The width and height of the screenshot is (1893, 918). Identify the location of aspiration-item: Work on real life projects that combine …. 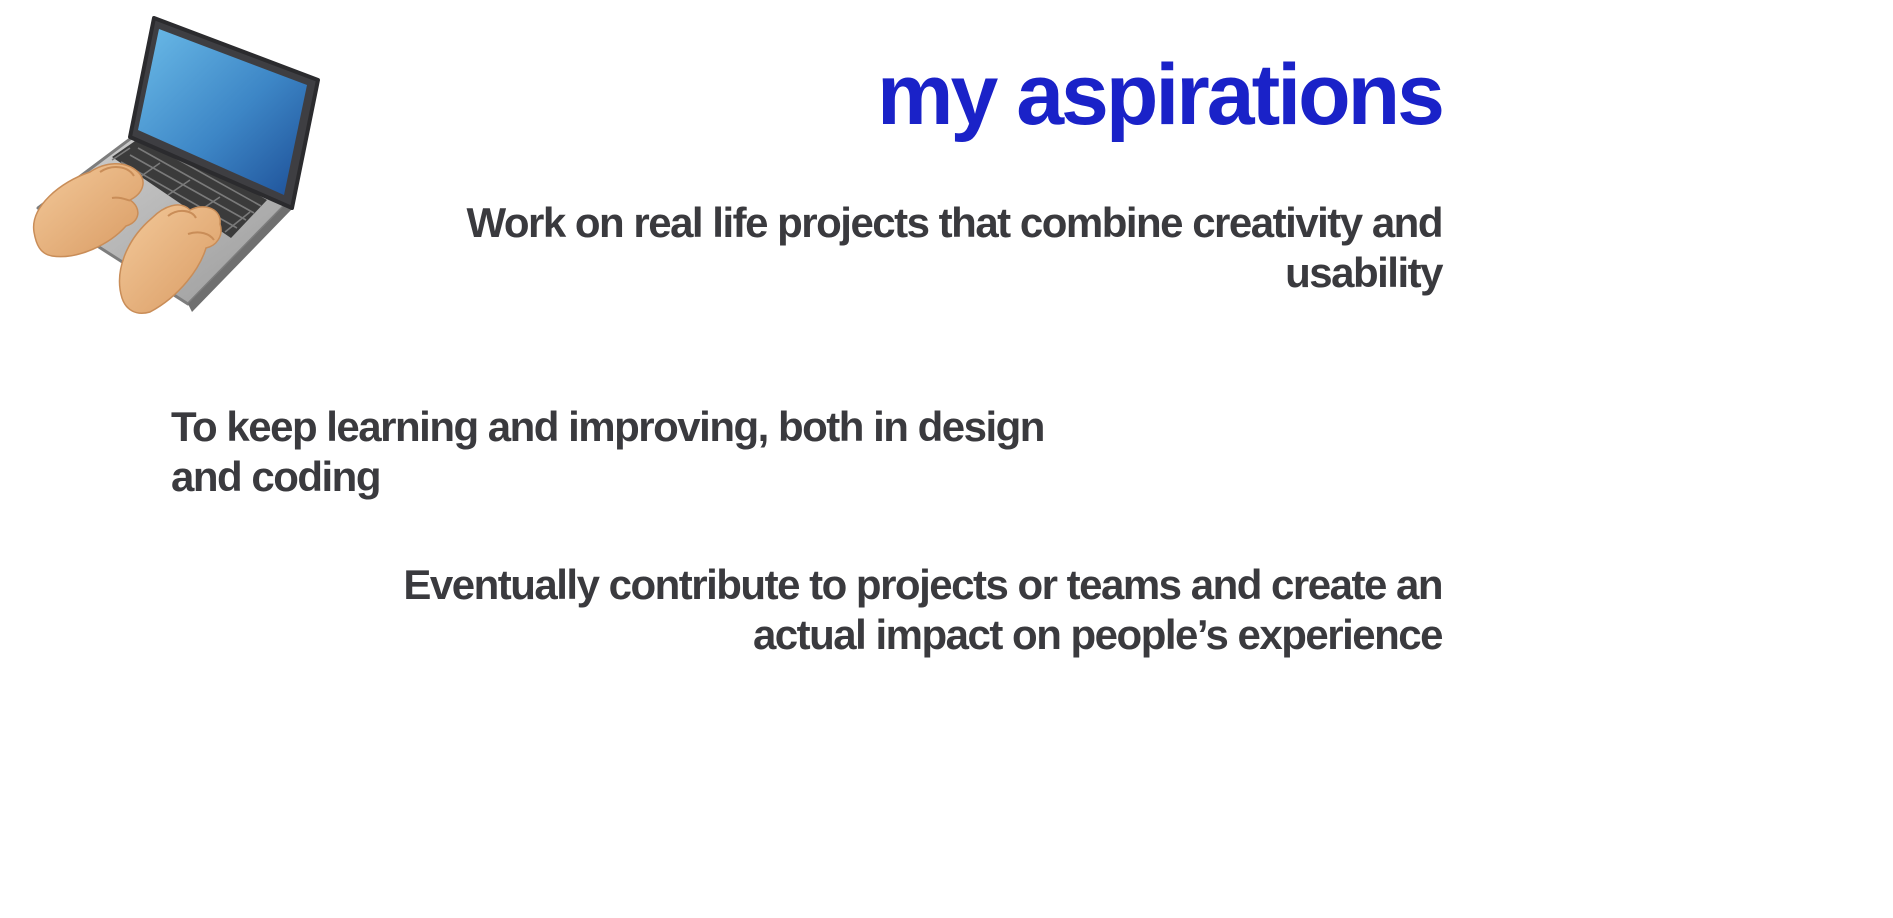
(954, 248).